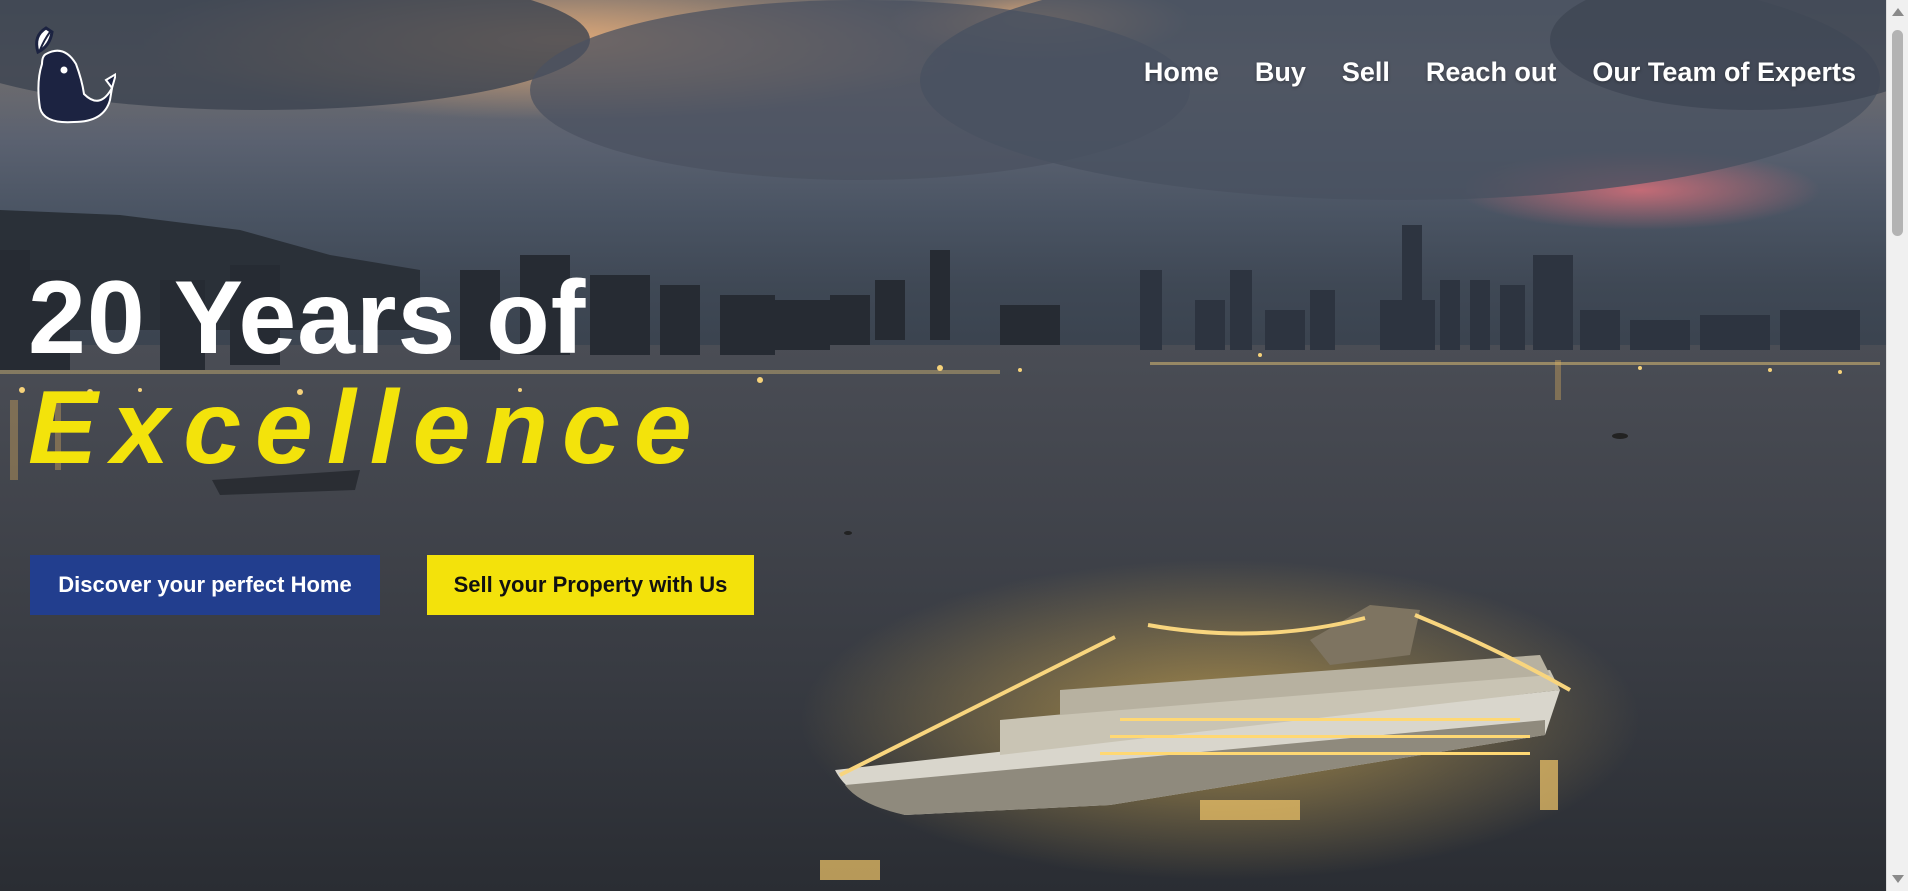 This screenshot has height=891, width=1908. I want to click on nav-link-buy: Buy, so click(1280, 72).